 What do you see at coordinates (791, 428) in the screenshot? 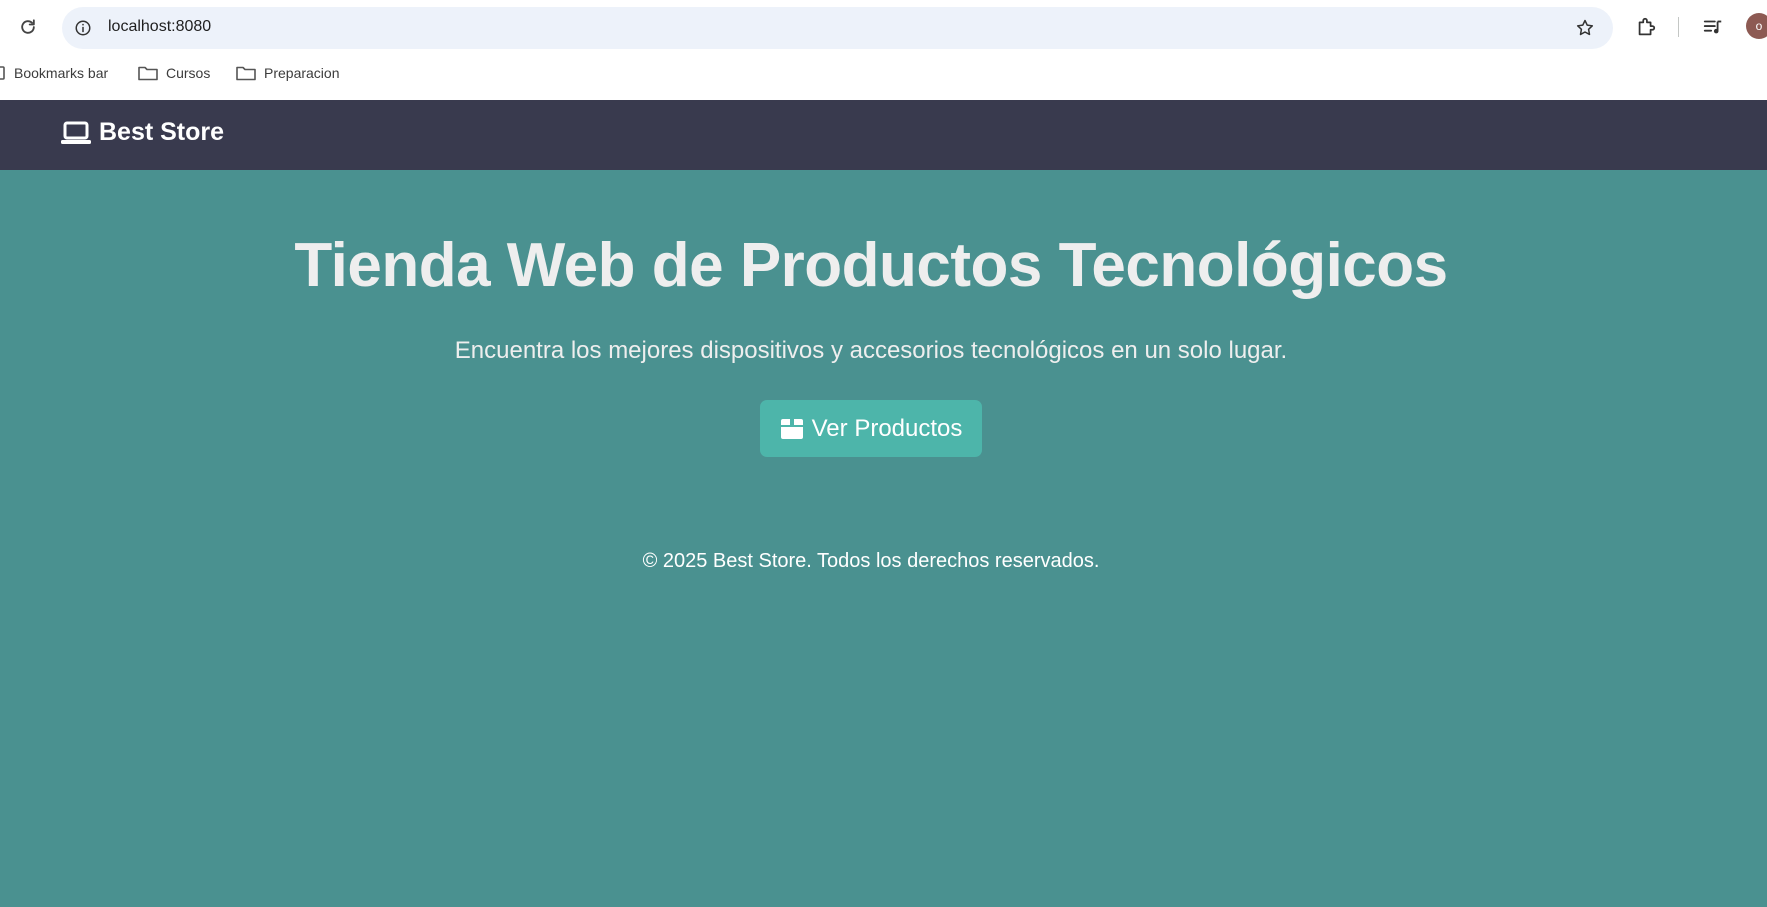
I see `box-icon` at bounding box center [791, 428].